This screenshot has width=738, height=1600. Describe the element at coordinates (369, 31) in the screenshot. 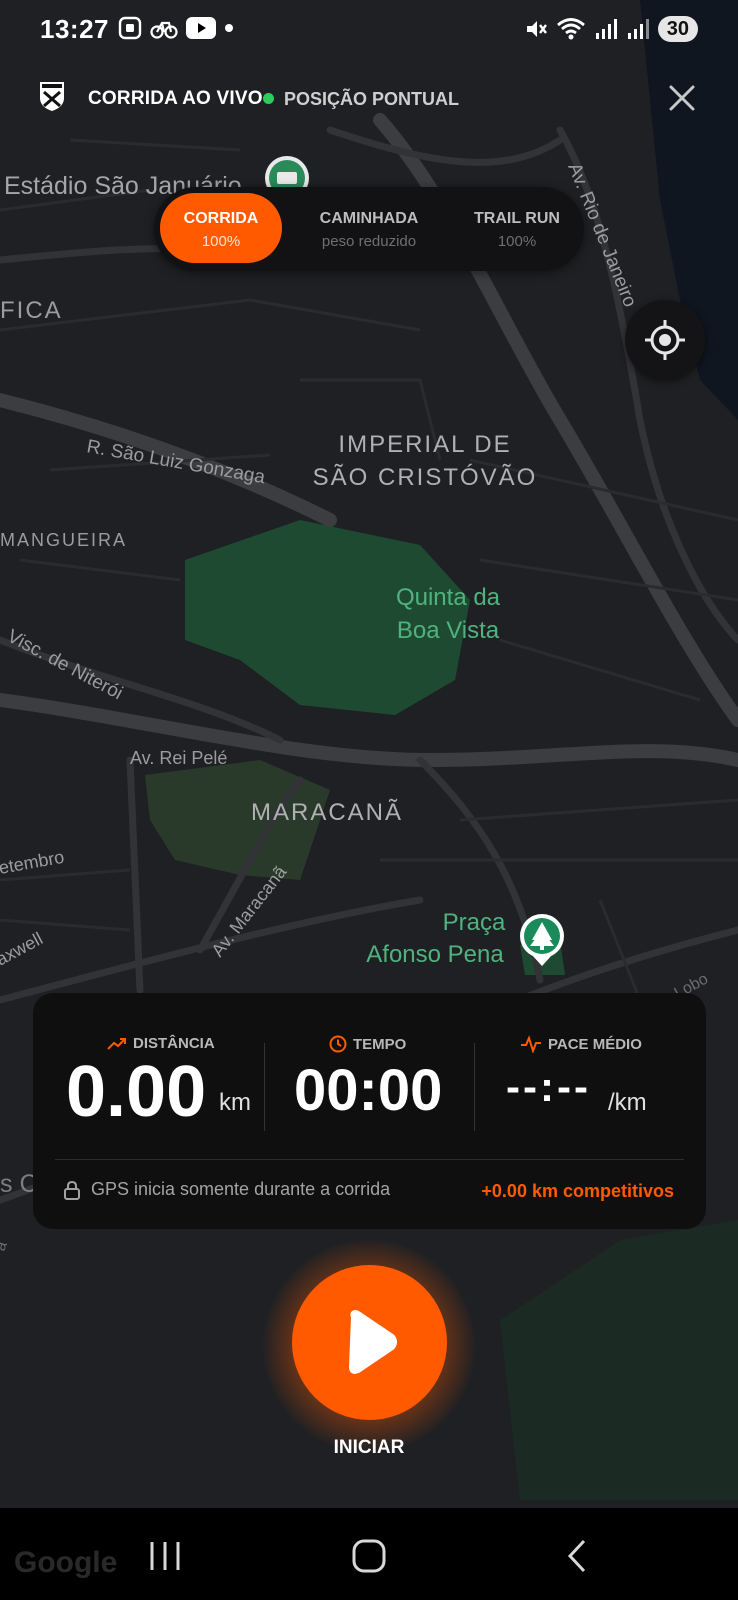

I see `status-bar: 13:27 30` at that location.